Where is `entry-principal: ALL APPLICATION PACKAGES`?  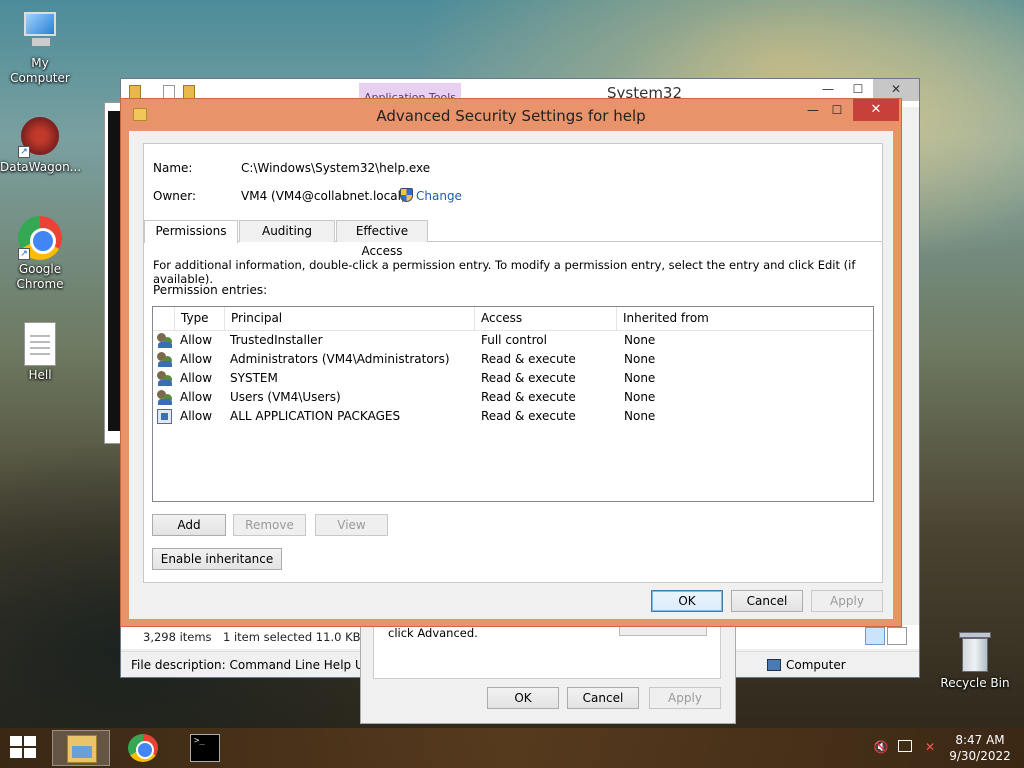
entry-principal: ALL APPLICATION PACKAGES is located at coordinates (315, 416).